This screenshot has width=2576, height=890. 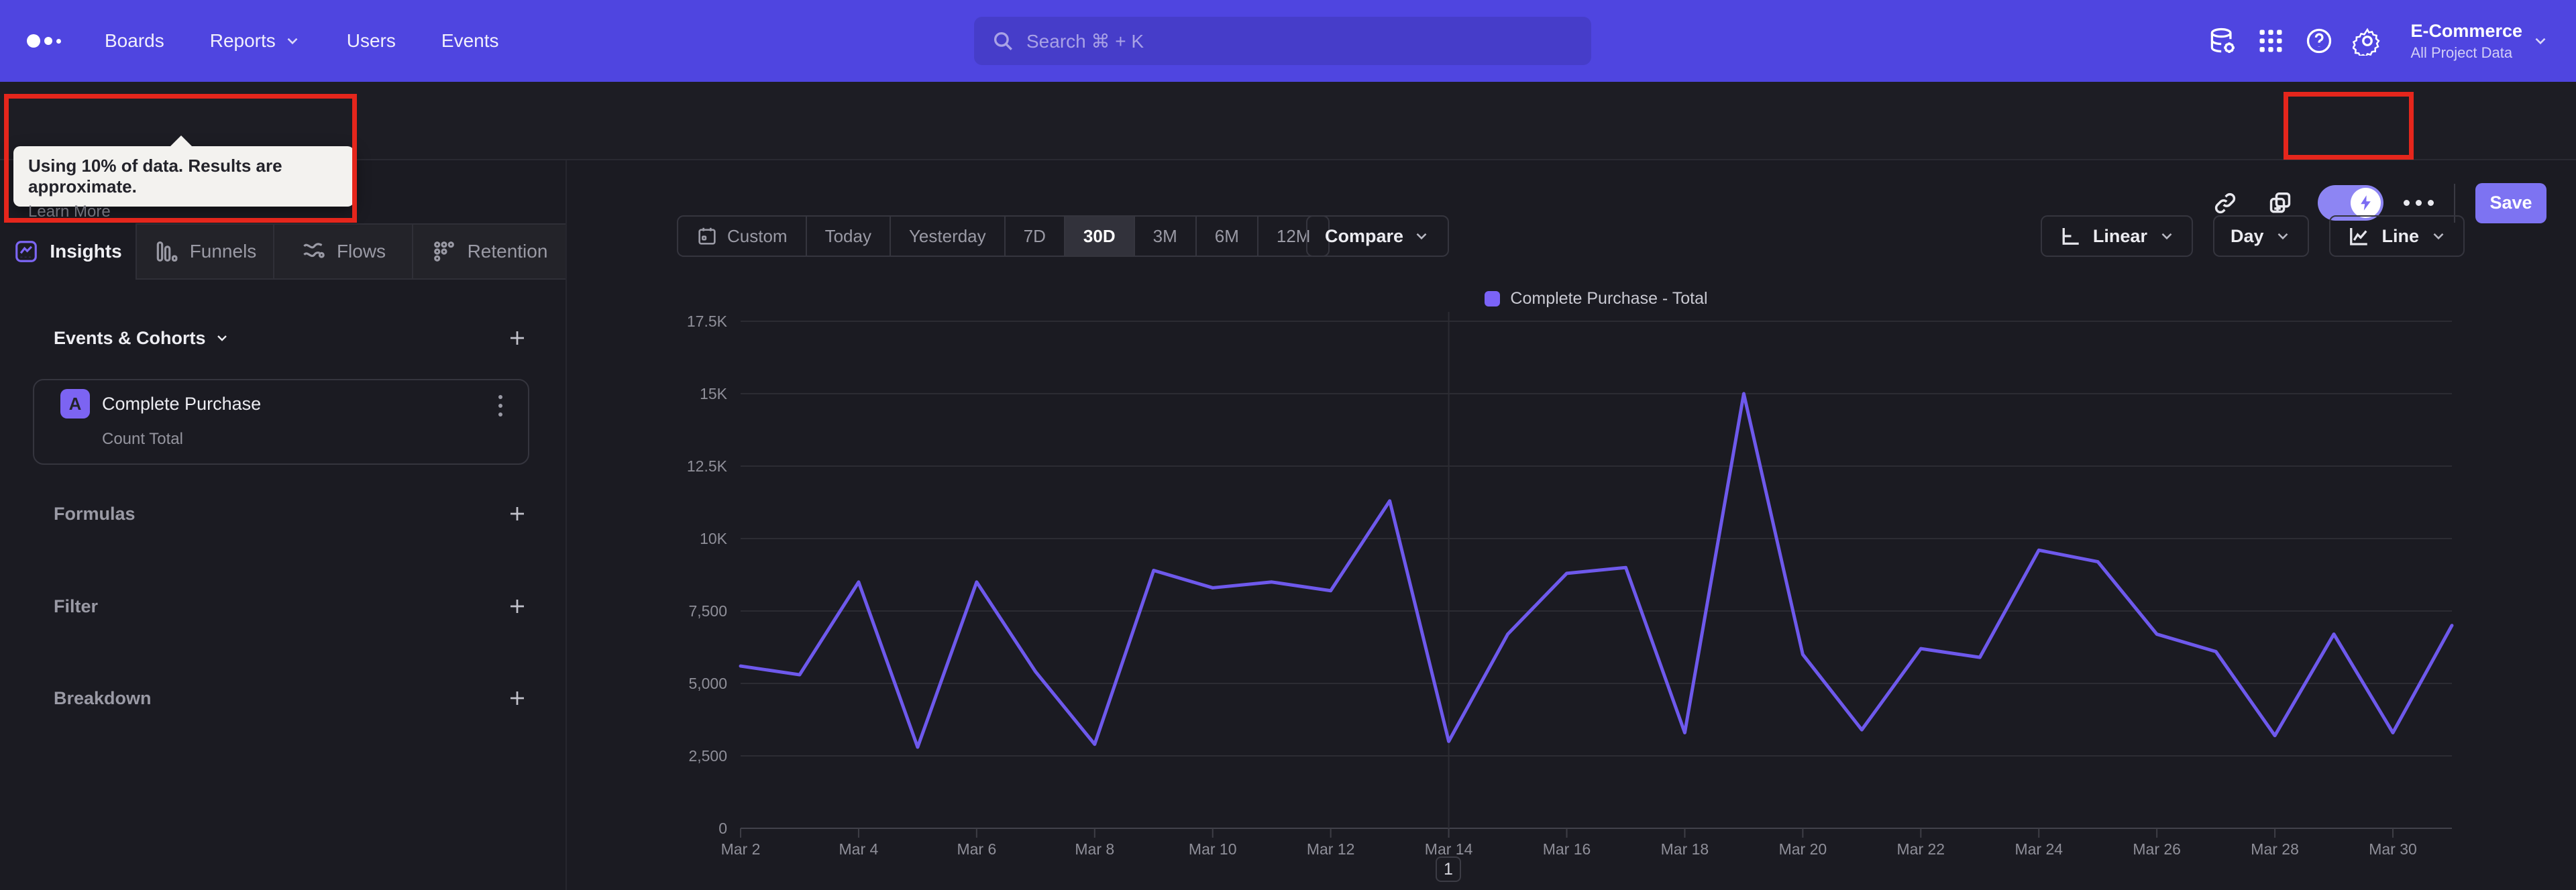 I want to click on x-axis-label: Mar 4, so click(x=859, y=849).